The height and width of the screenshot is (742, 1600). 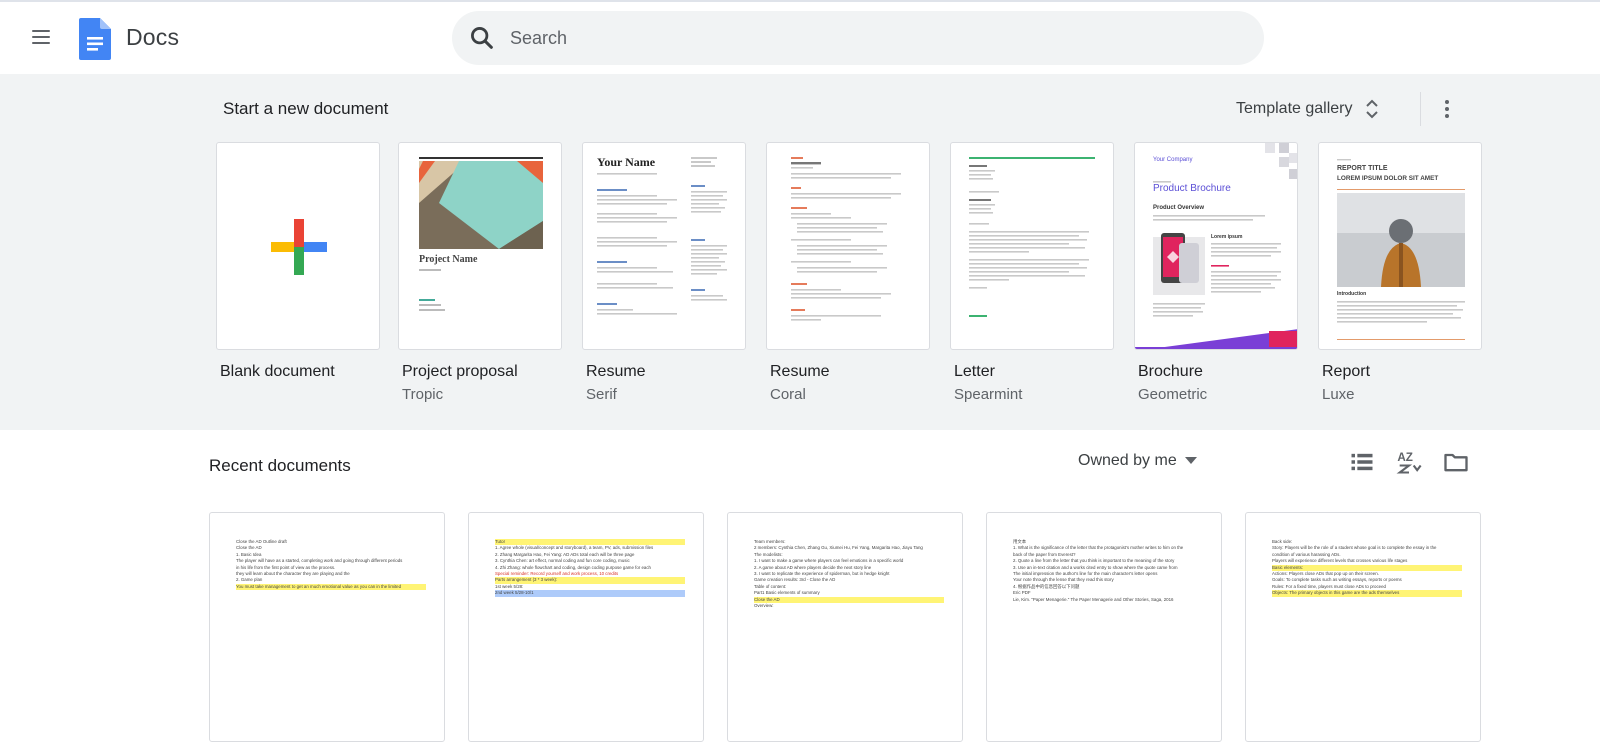 What do you see at coordinates (1420, 109) in the screenshot?
I see `divider` at bounding box center [1420, 109].